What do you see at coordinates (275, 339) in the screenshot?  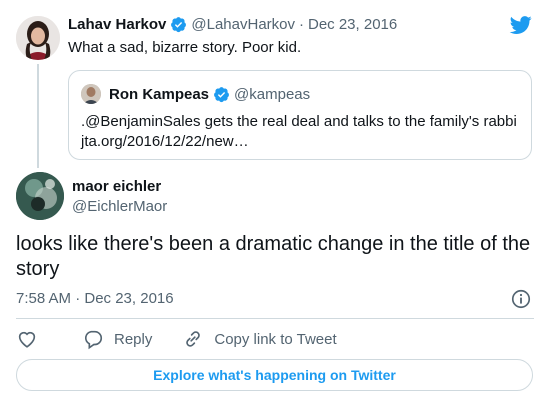 I see `copy-link-label: Copy link to Tweet` at bounding box center [275, 339].